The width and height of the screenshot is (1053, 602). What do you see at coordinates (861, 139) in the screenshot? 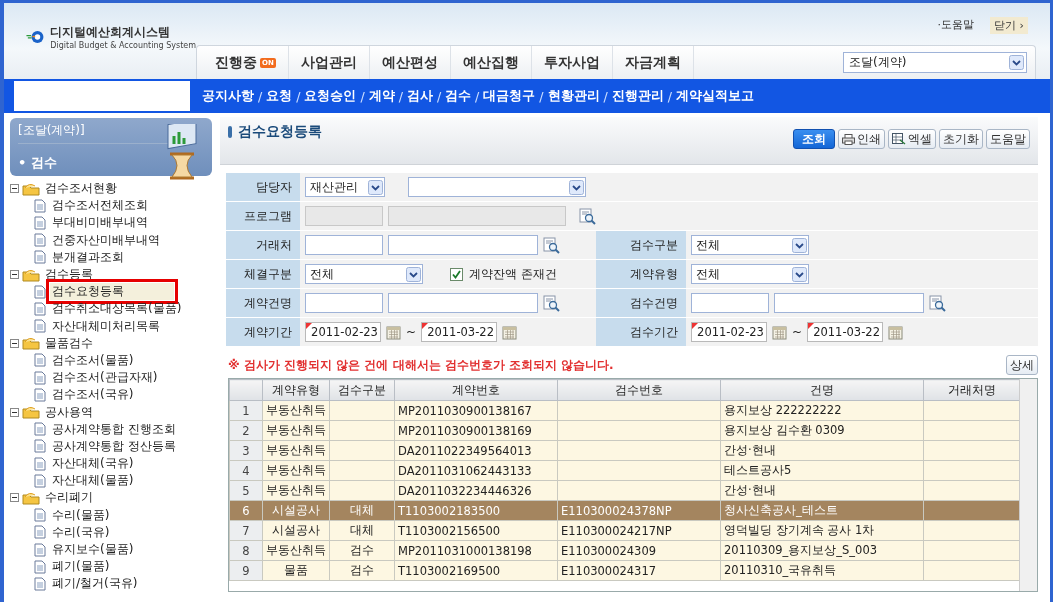
I see `toolbar-button: 인쇄` at bounding box center [861, 139].